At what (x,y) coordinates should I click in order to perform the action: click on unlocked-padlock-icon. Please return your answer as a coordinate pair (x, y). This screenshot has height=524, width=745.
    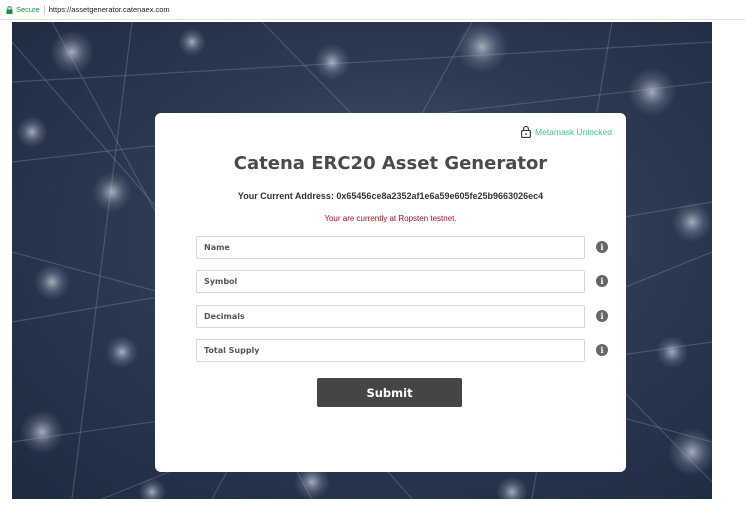
    Looking at the image, I should click on (526, 132).